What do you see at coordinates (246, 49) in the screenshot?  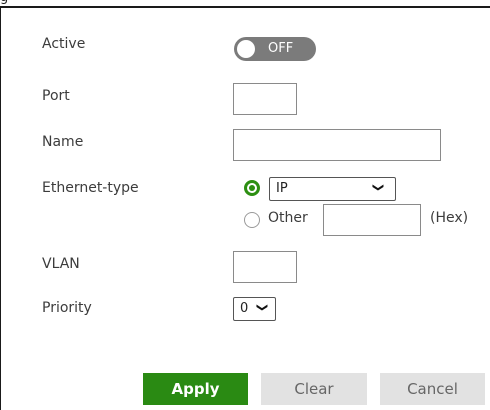 I see `toggle-knob` at bounding box center [246, 49].